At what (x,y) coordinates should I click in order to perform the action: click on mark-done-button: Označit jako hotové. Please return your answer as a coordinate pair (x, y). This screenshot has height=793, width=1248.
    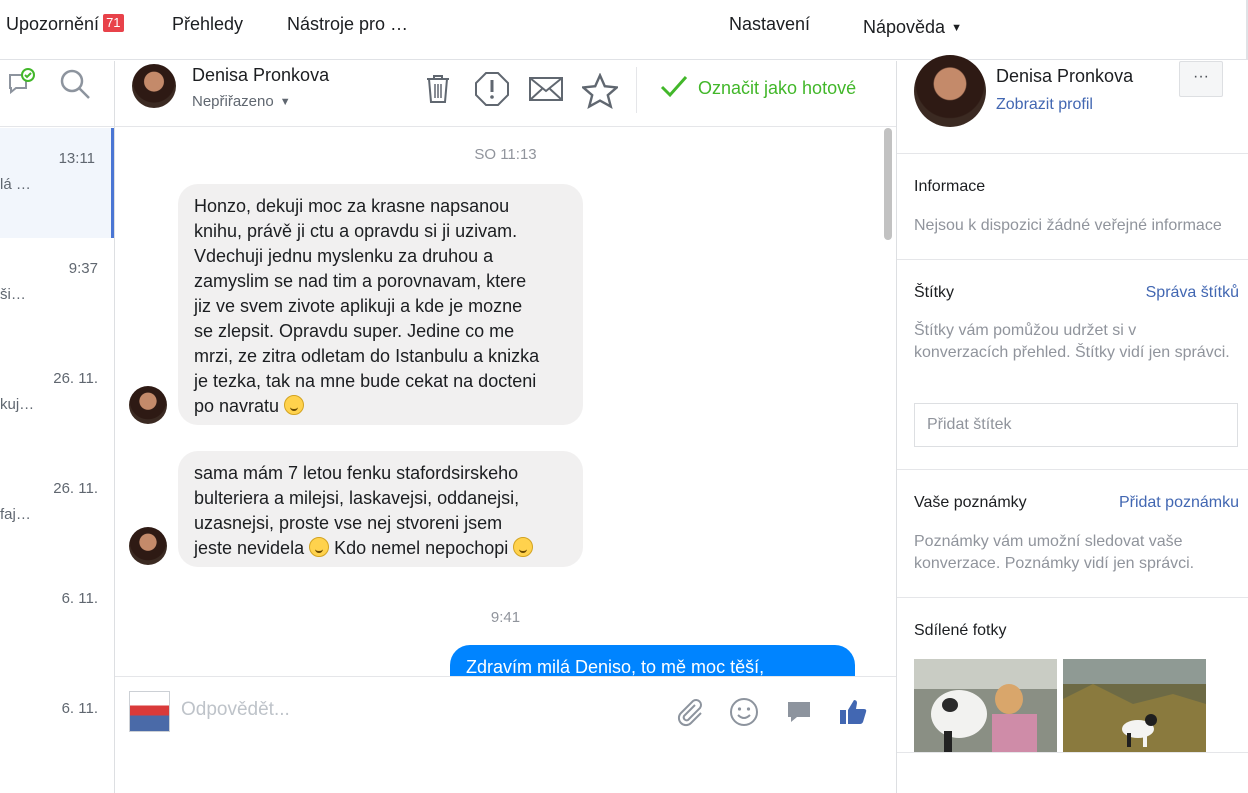
    Looking at the image, I should click on (758, 87).